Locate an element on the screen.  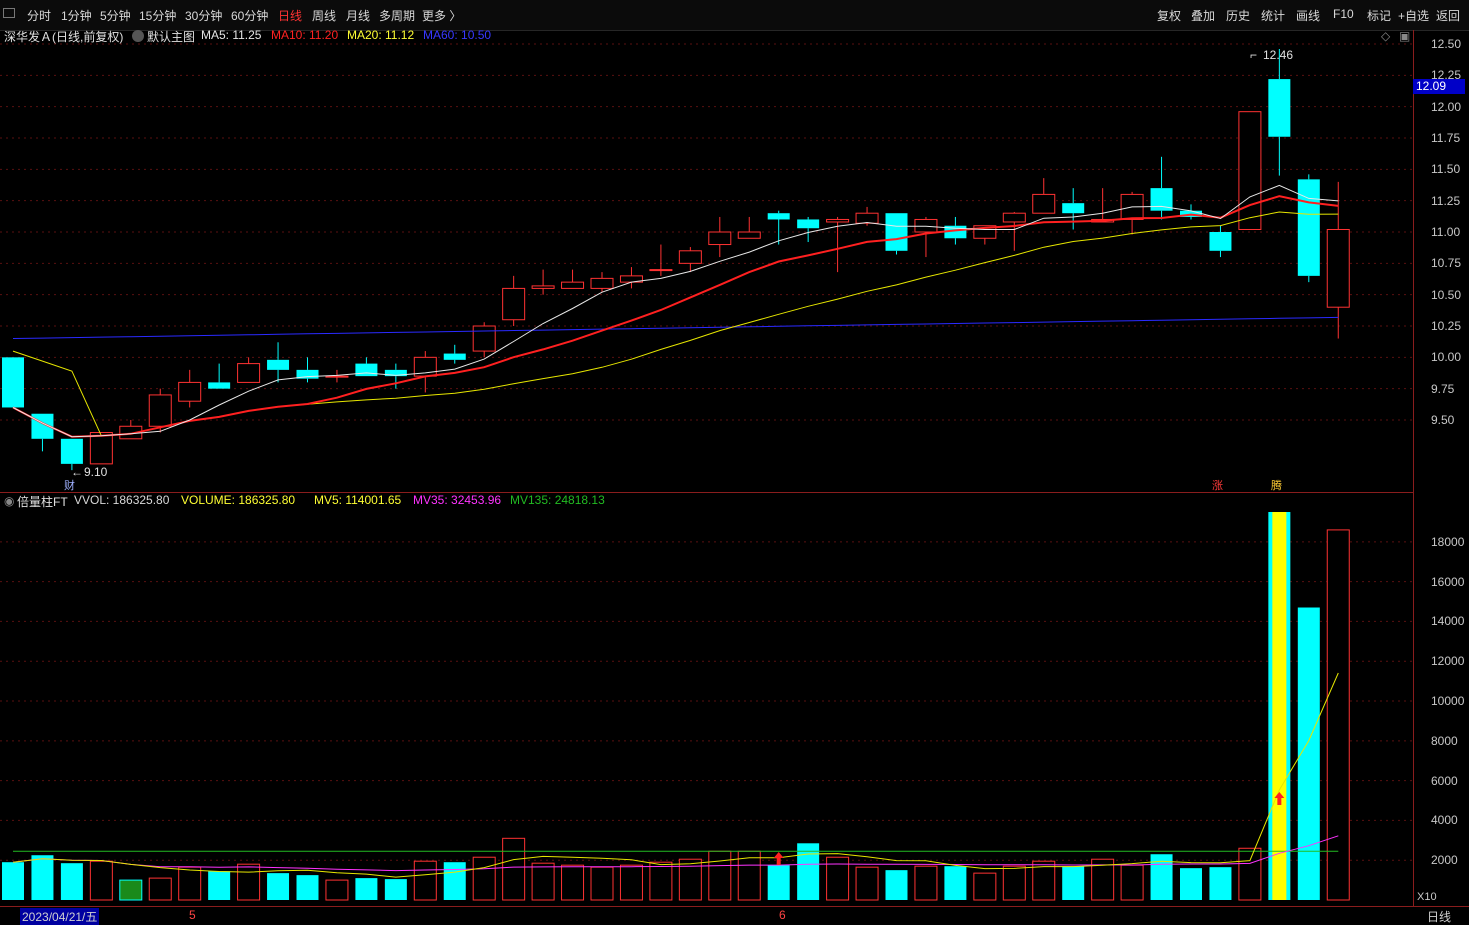
price-tick-label: 11.50 is located at coordinates (1446, 169).